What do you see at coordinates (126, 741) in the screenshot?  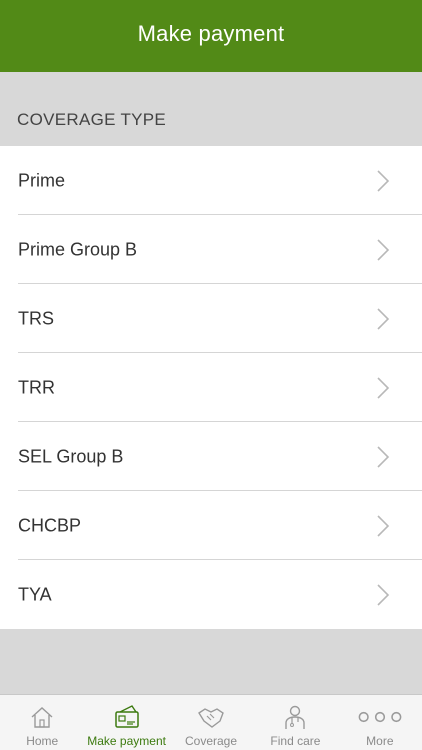 I see `tab-label: Make payment` at bounding box center [126, 741].